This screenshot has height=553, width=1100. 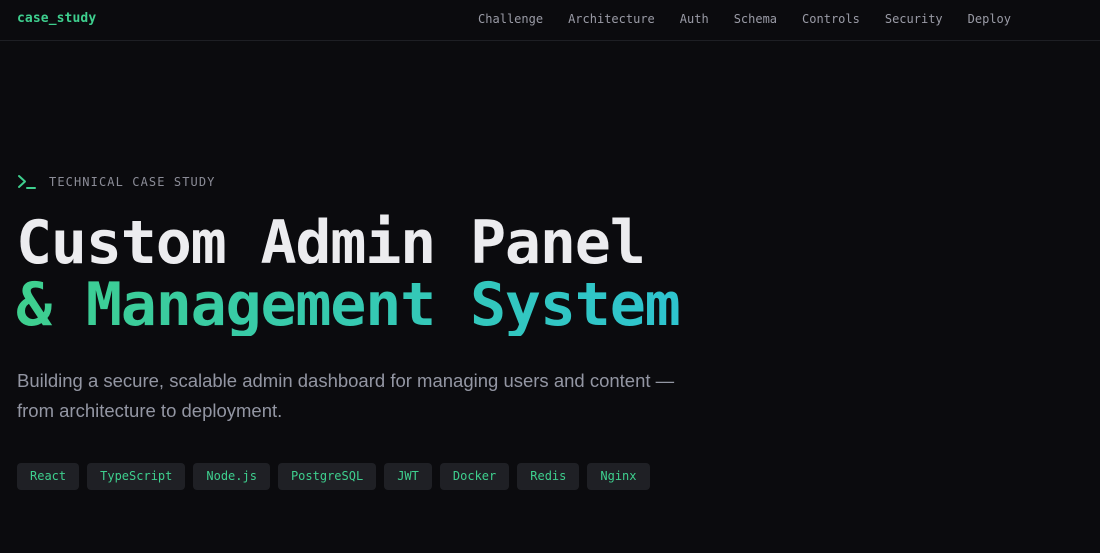 I want to click on nav-link-architecture: Architecture, so click(x=611, y=19).